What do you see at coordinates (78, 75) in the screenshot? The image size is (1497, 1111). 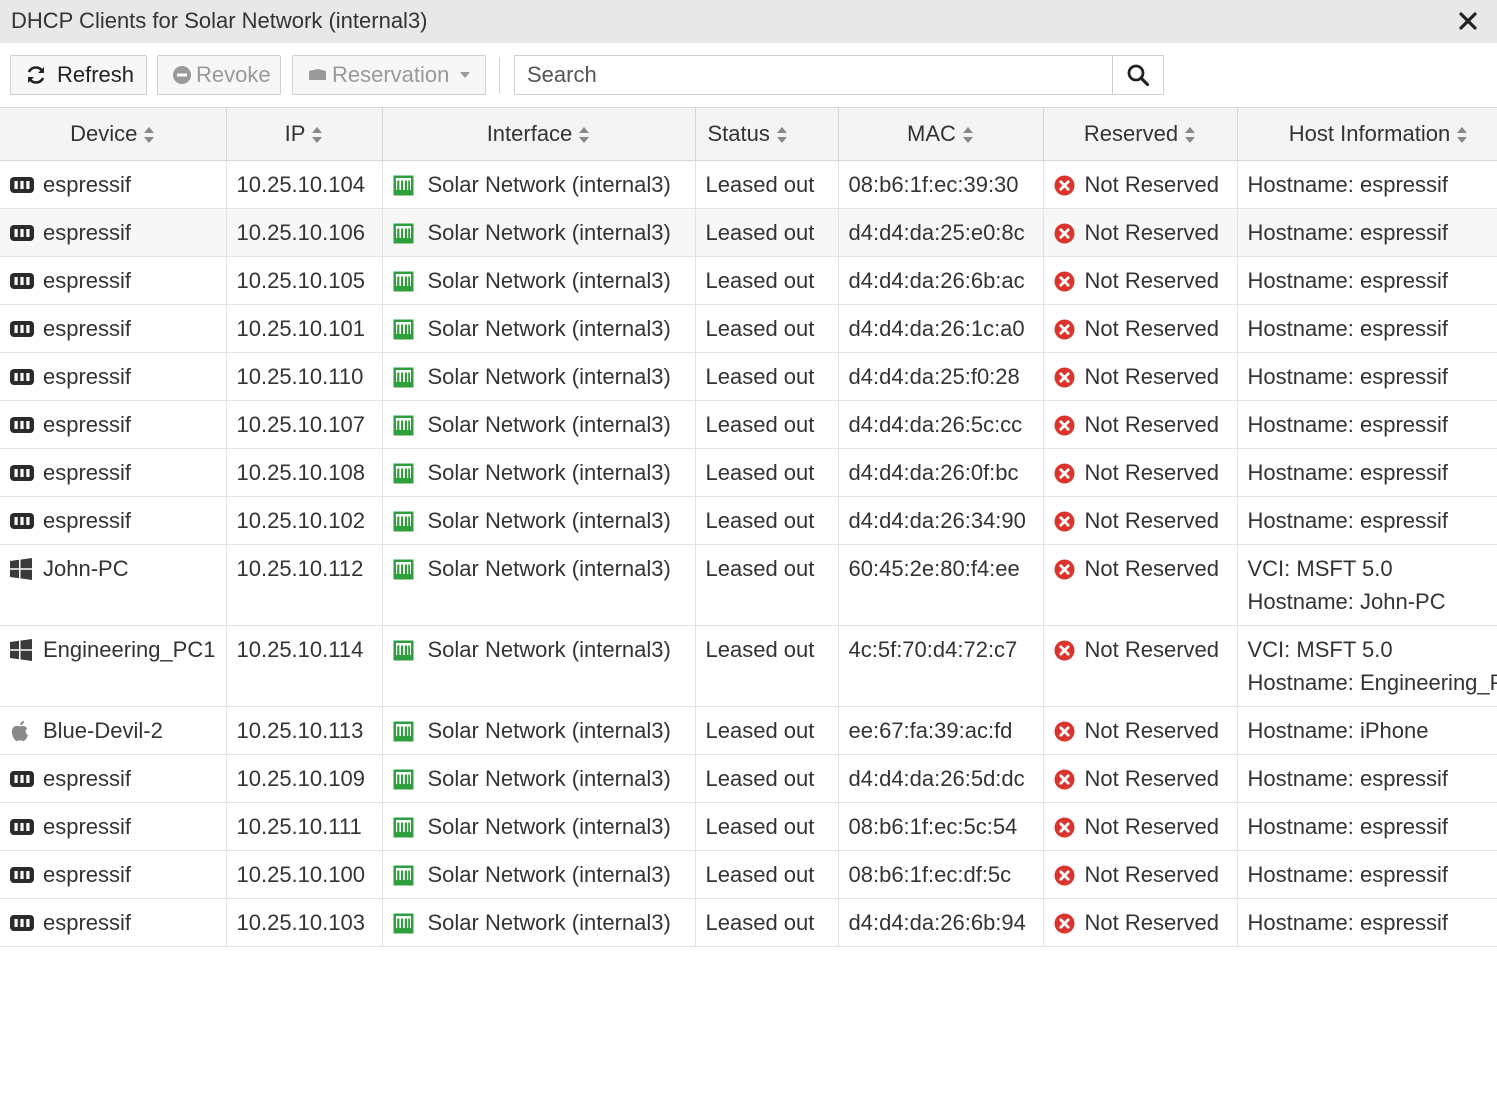 I see `refresh-button: Refresh` at bounding box center [78, 75].